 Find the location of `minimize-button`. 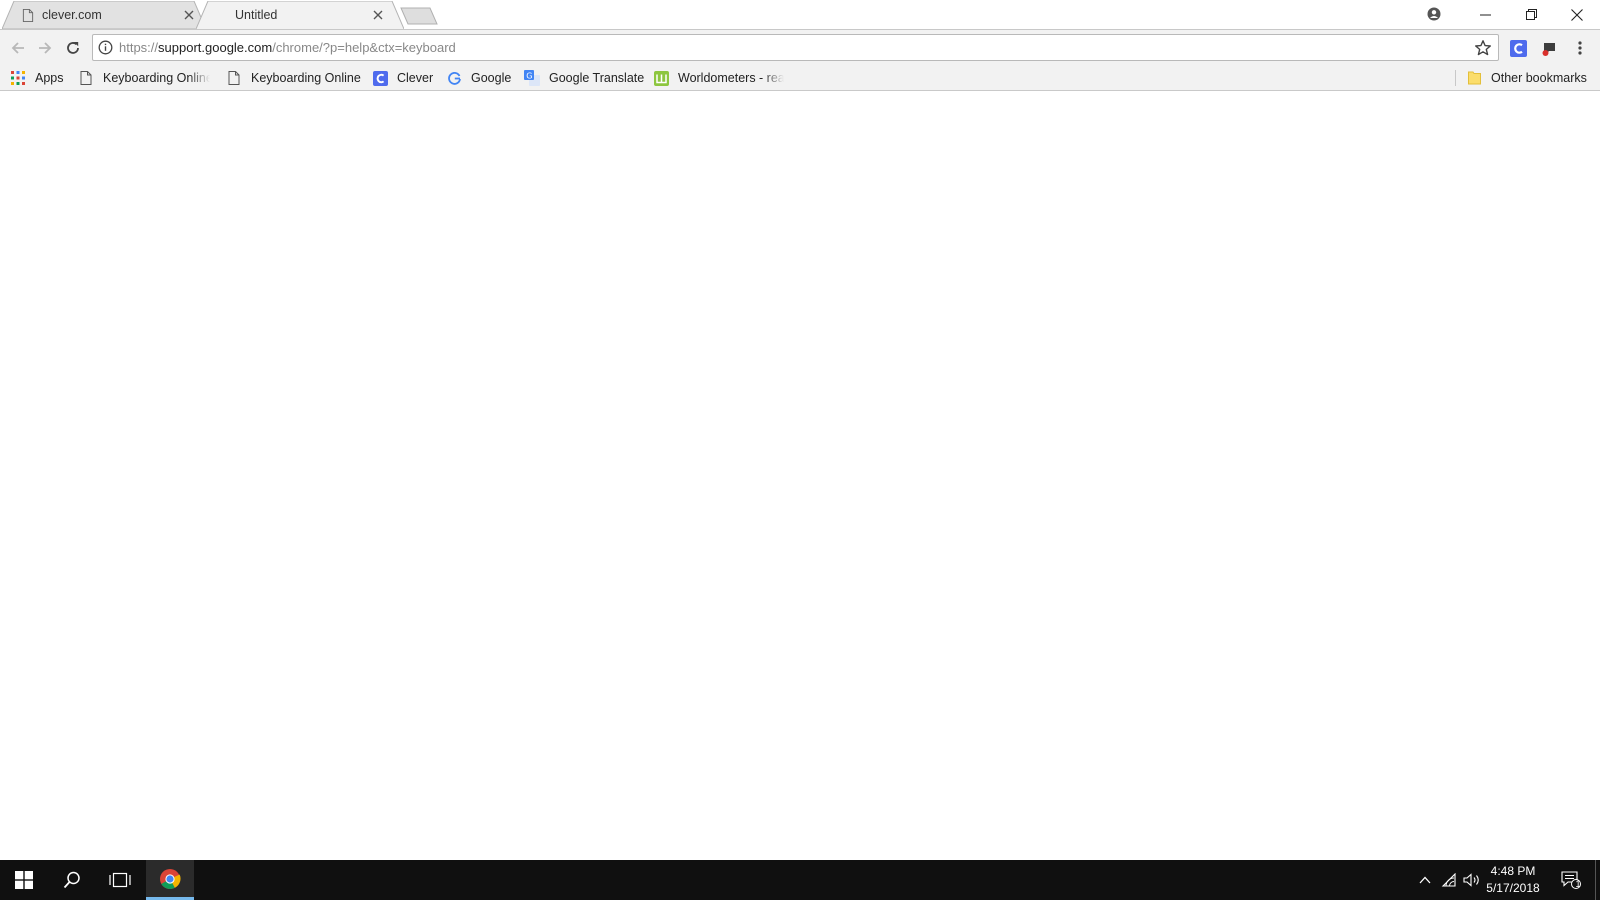

minimize-button is located at coordinates (1485, 14).